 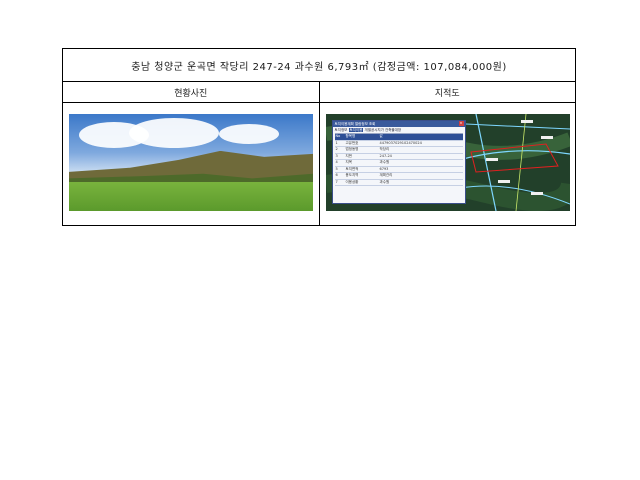 I want to click on tab-land-info: 토지정보, so click(x=341, y=130).